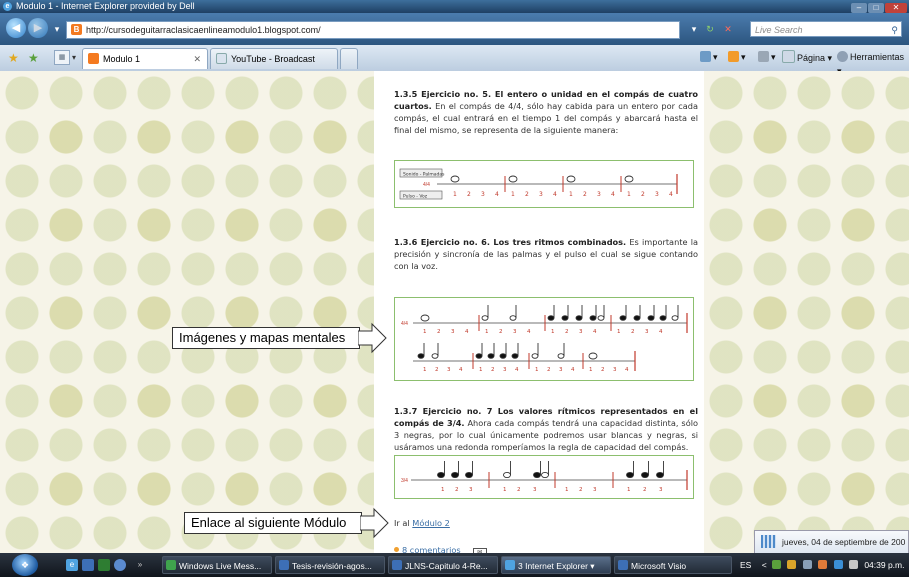 The height and width of the screenshot is (577, 909). I want to click on taskbar-button-label: 3 Internet Explorer, so click(553, 566).